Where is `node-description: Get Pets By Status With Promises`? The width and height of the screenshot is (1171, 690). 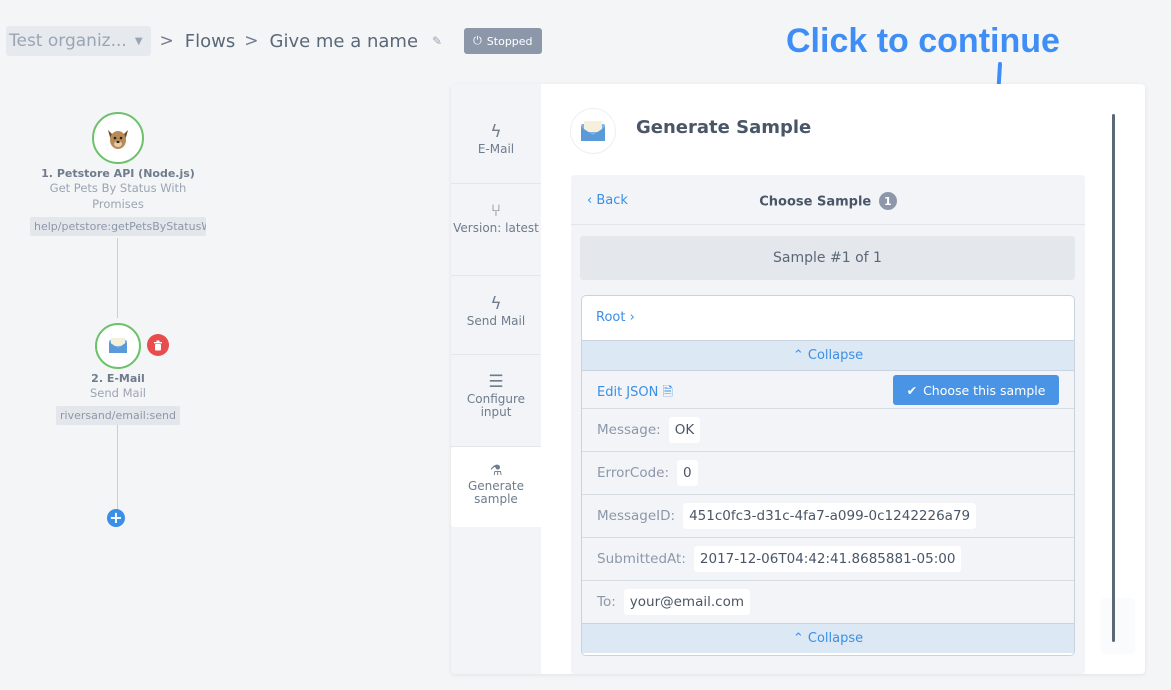 node-description: Get Pets By Status With Promises is located at coordinates (118, 196).